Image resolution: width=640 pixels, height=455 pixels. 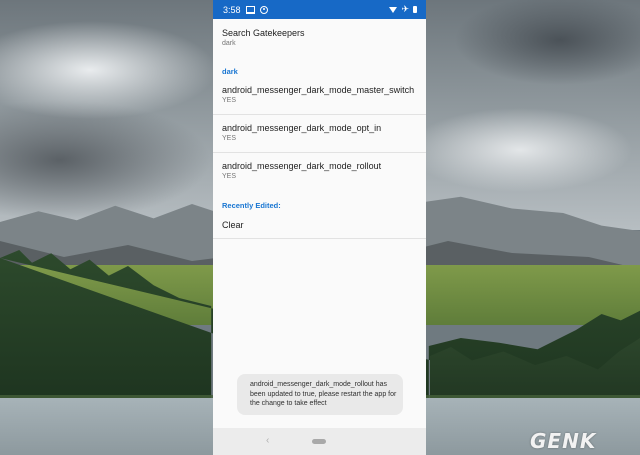 I want to click on status-bar: 3:58 ✈, so click(x=319, y=9).